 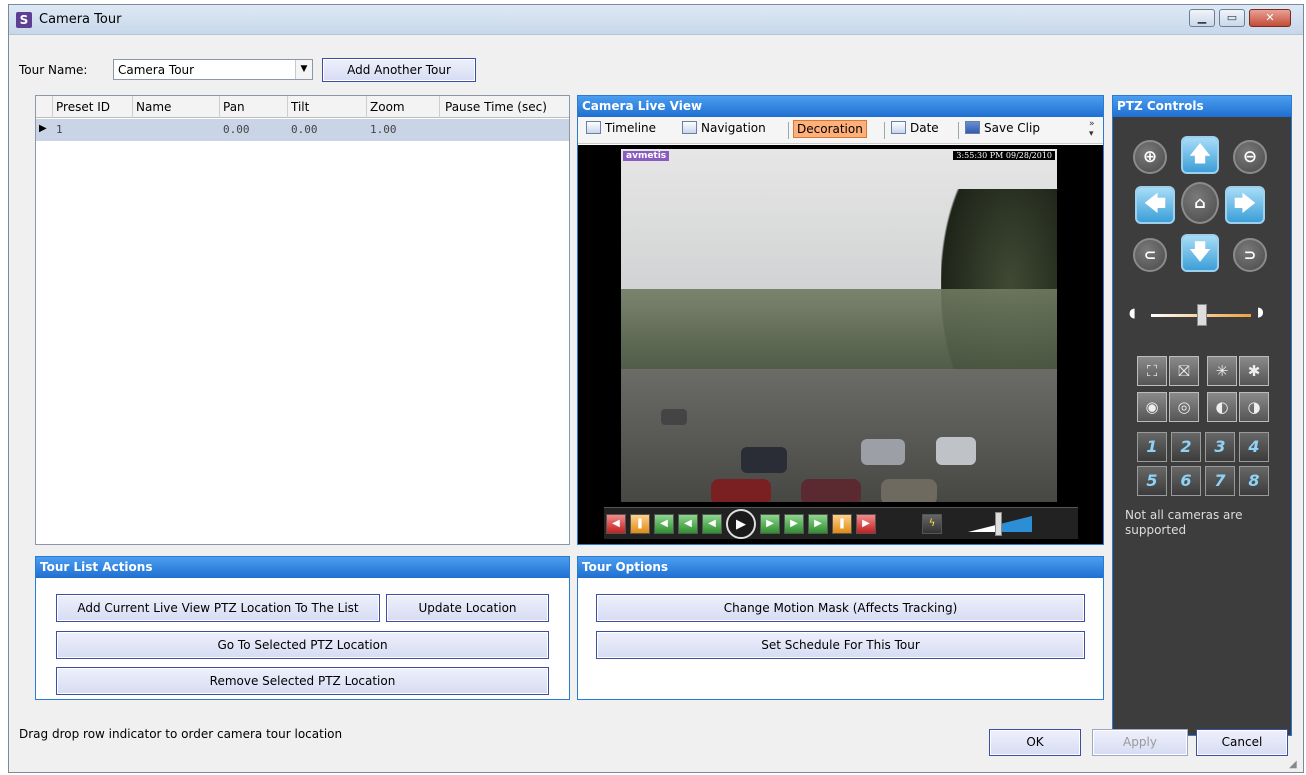 What do you see at coordinates (1293, 764) in the screenshot?
I see `resize-grip-icon: ◢` at bounding box center [1293, 764].